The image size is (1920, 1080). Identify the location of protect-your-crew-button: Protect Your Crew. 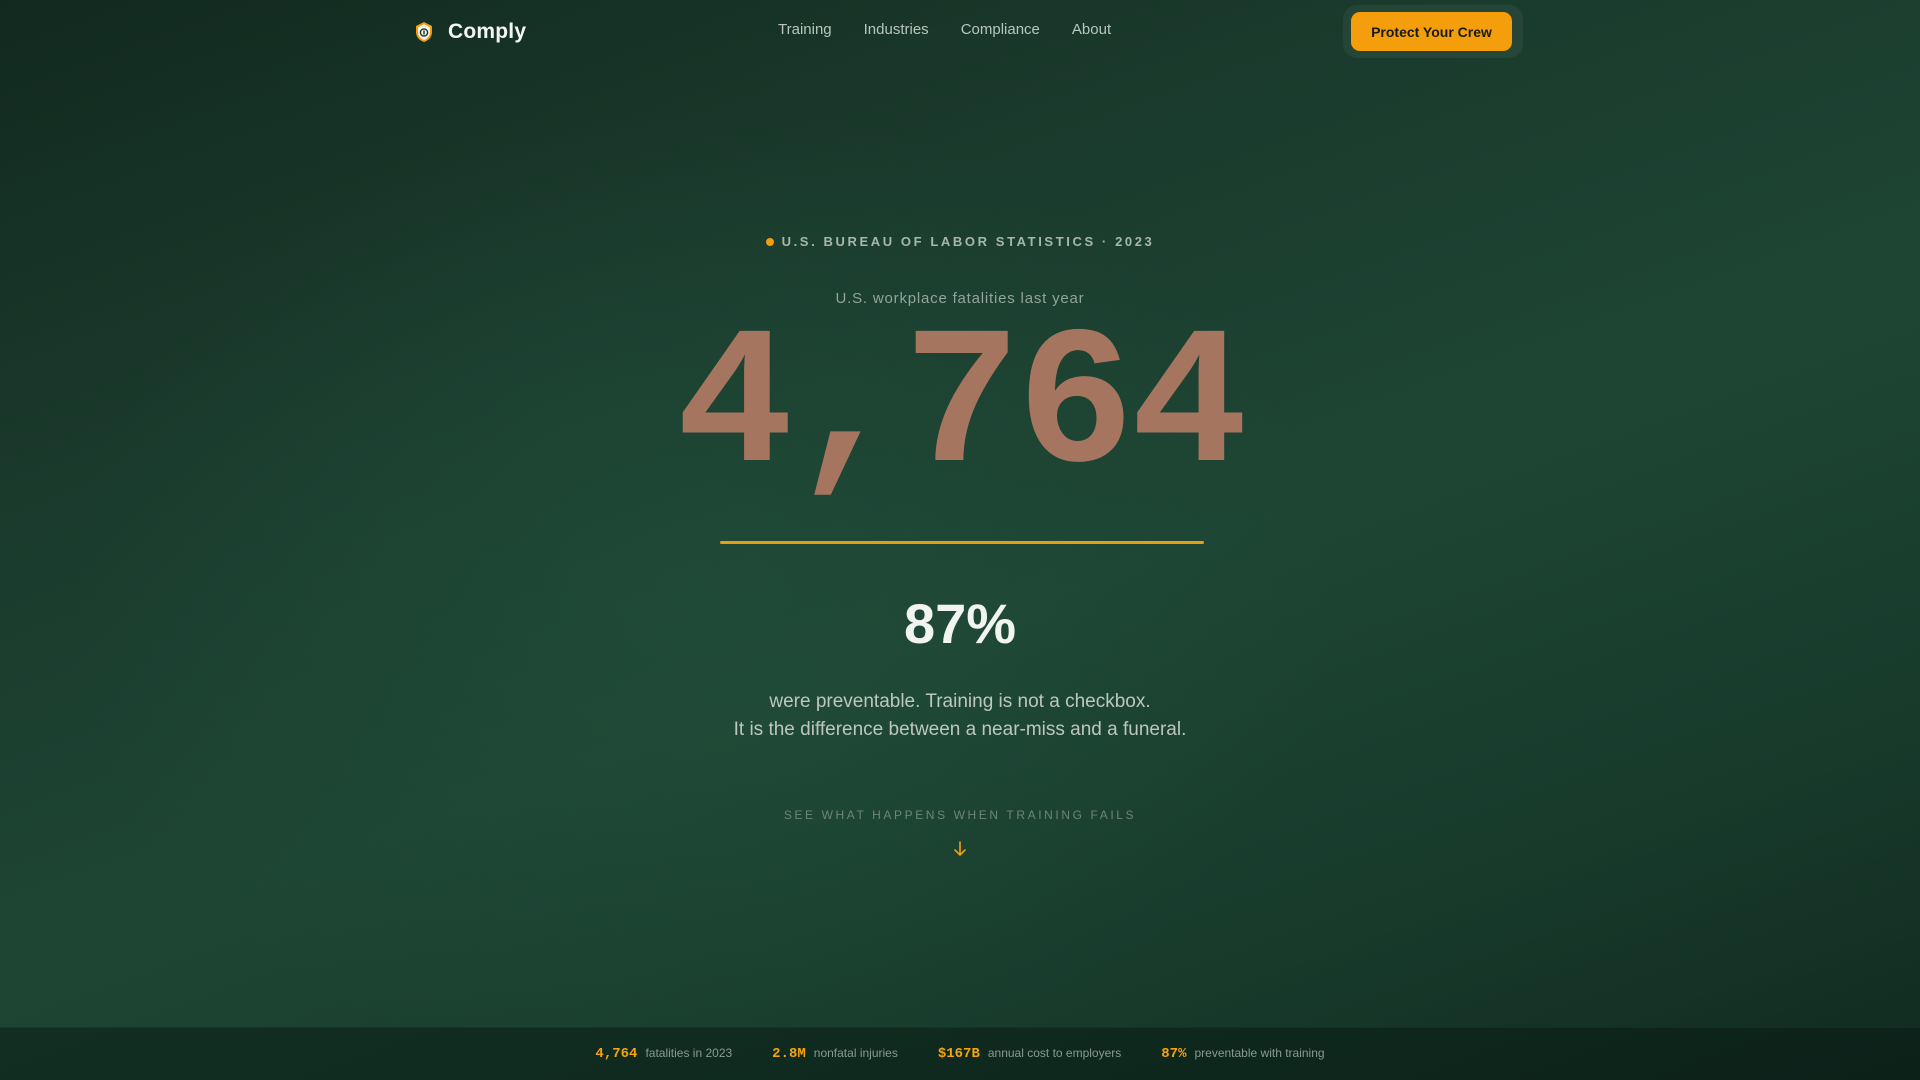
(1431, 31).